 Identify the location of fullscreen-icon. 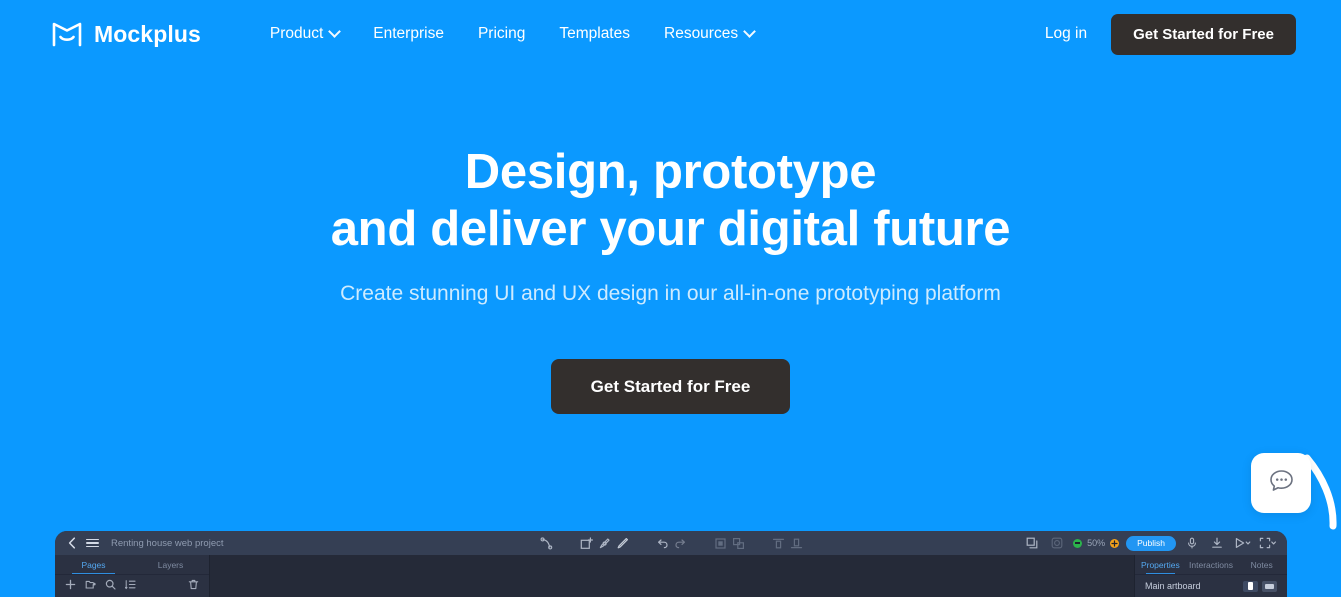
(1267, 543).